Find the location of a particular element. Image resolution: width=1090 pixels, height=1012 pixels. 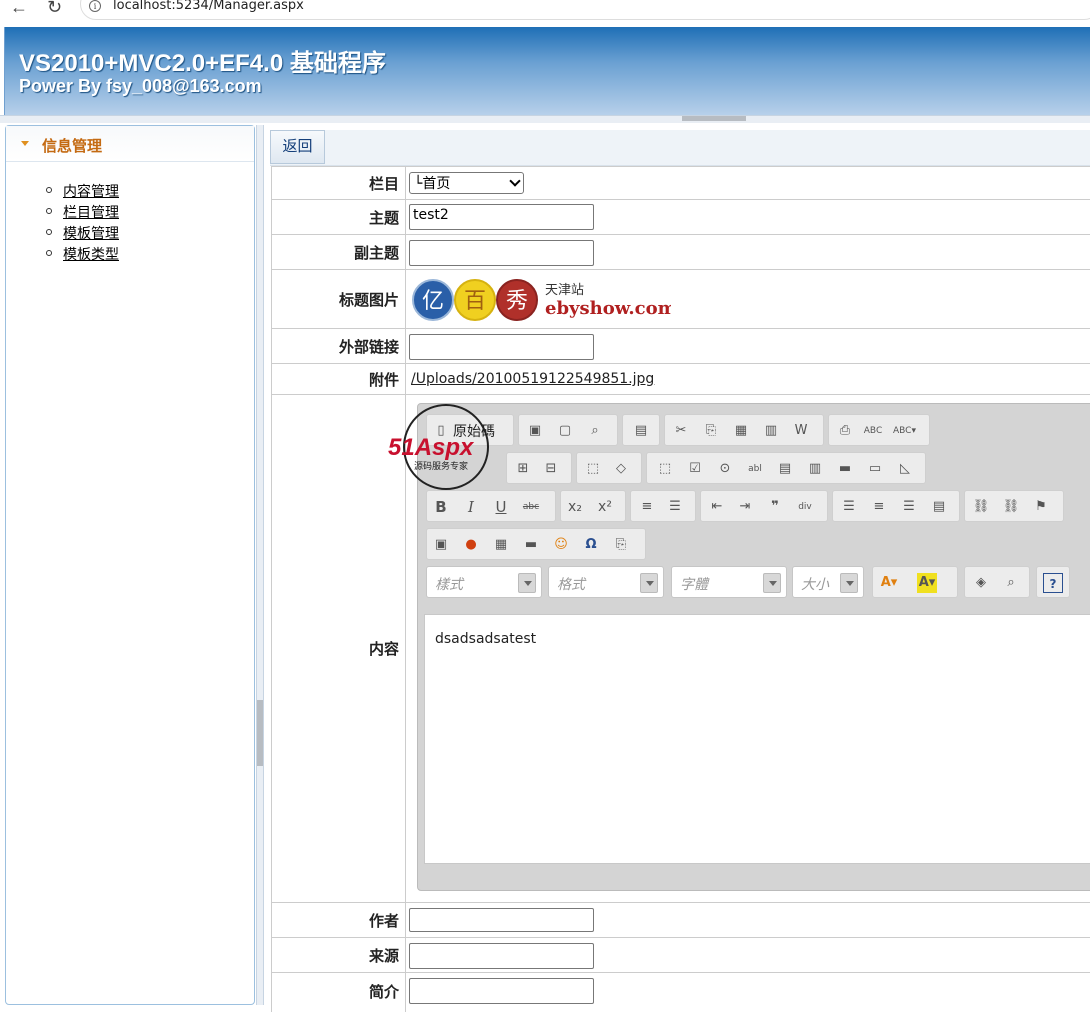

align-center-icon: ≡ is located at coordinates (879, 507).